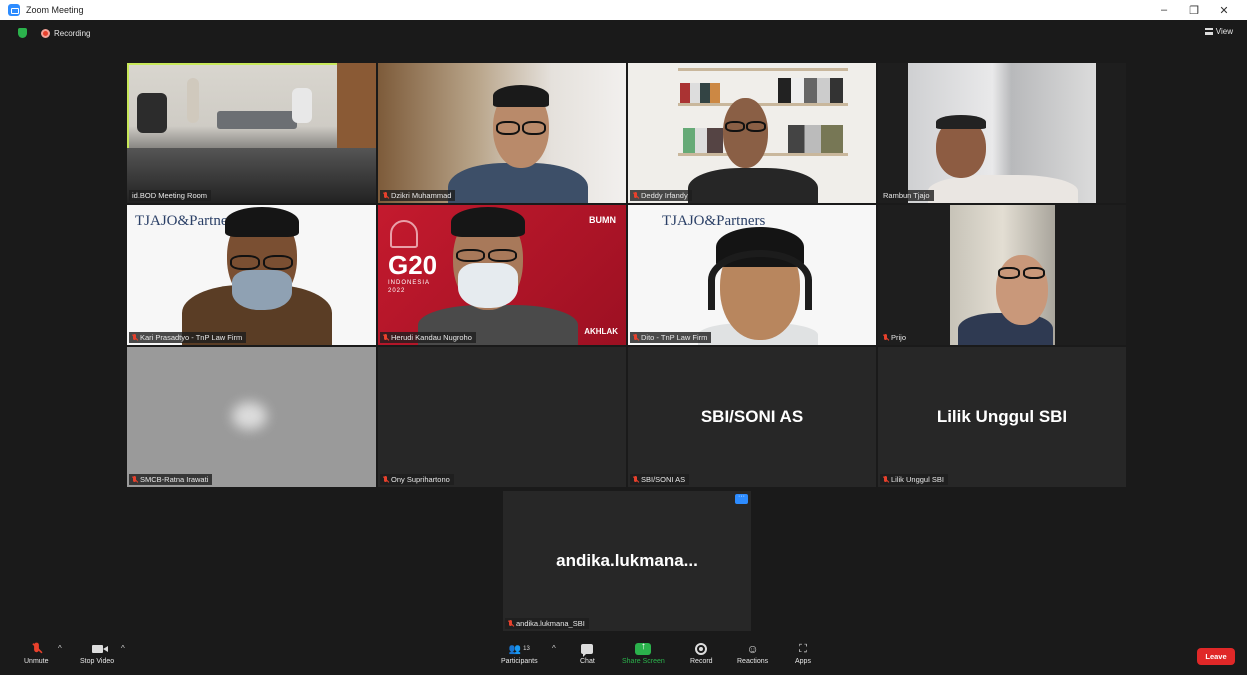 This screenshot has width=1247, height=675. I want to click on seated-person, so click(302, 105).